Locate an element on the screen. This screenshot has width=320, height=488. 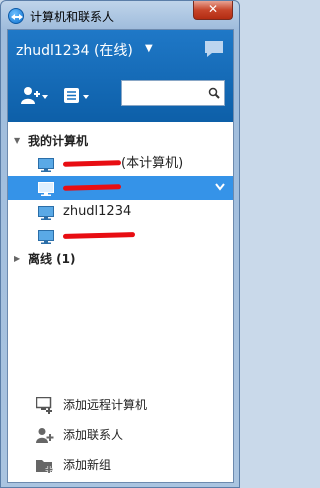
computer-item-laowang is located at coordinates (120, 188).